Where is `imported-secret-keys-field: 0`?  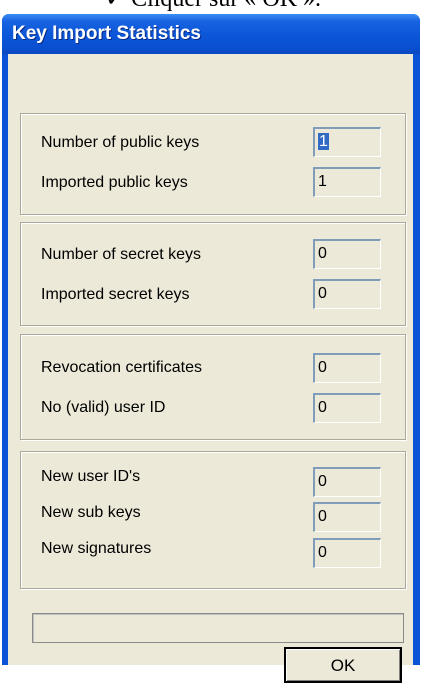
imported-secret-keys-field: 0 is located at coordinates (347, 294).